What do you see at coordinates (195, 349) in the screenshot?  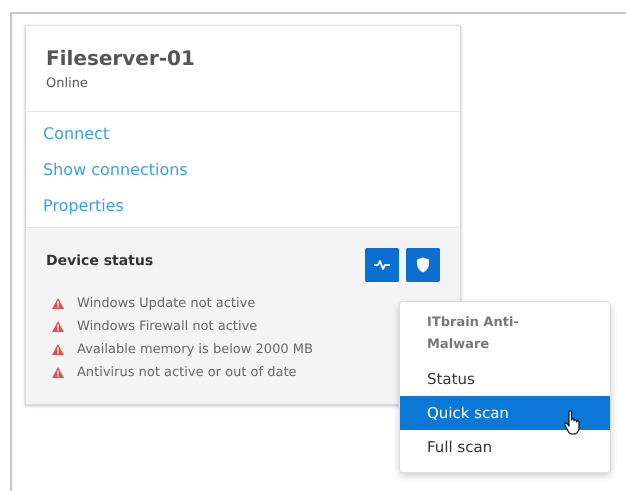 I see `warning-text: Available memory is below 2000 MB` at bounding box center [195, 349].